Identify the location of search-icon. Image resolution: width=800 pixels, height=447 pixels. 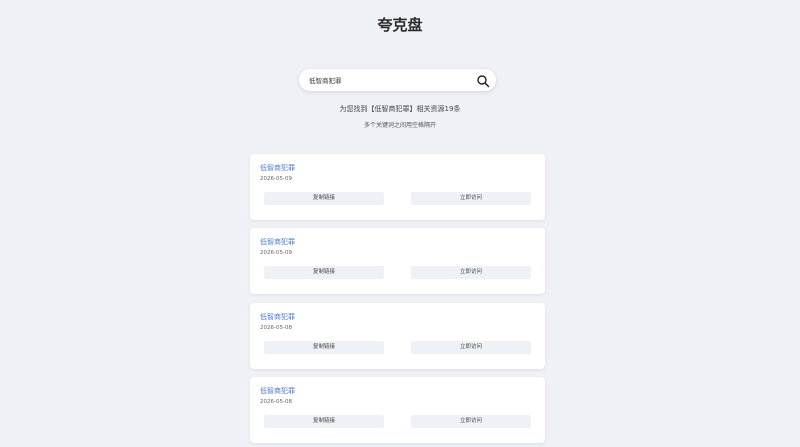
(483, 80).